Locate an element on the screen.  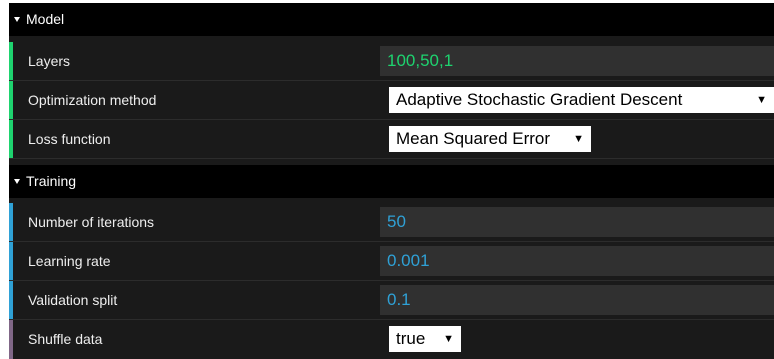
learning-rate-label: Learning rate is located at coordinates (69, 261).